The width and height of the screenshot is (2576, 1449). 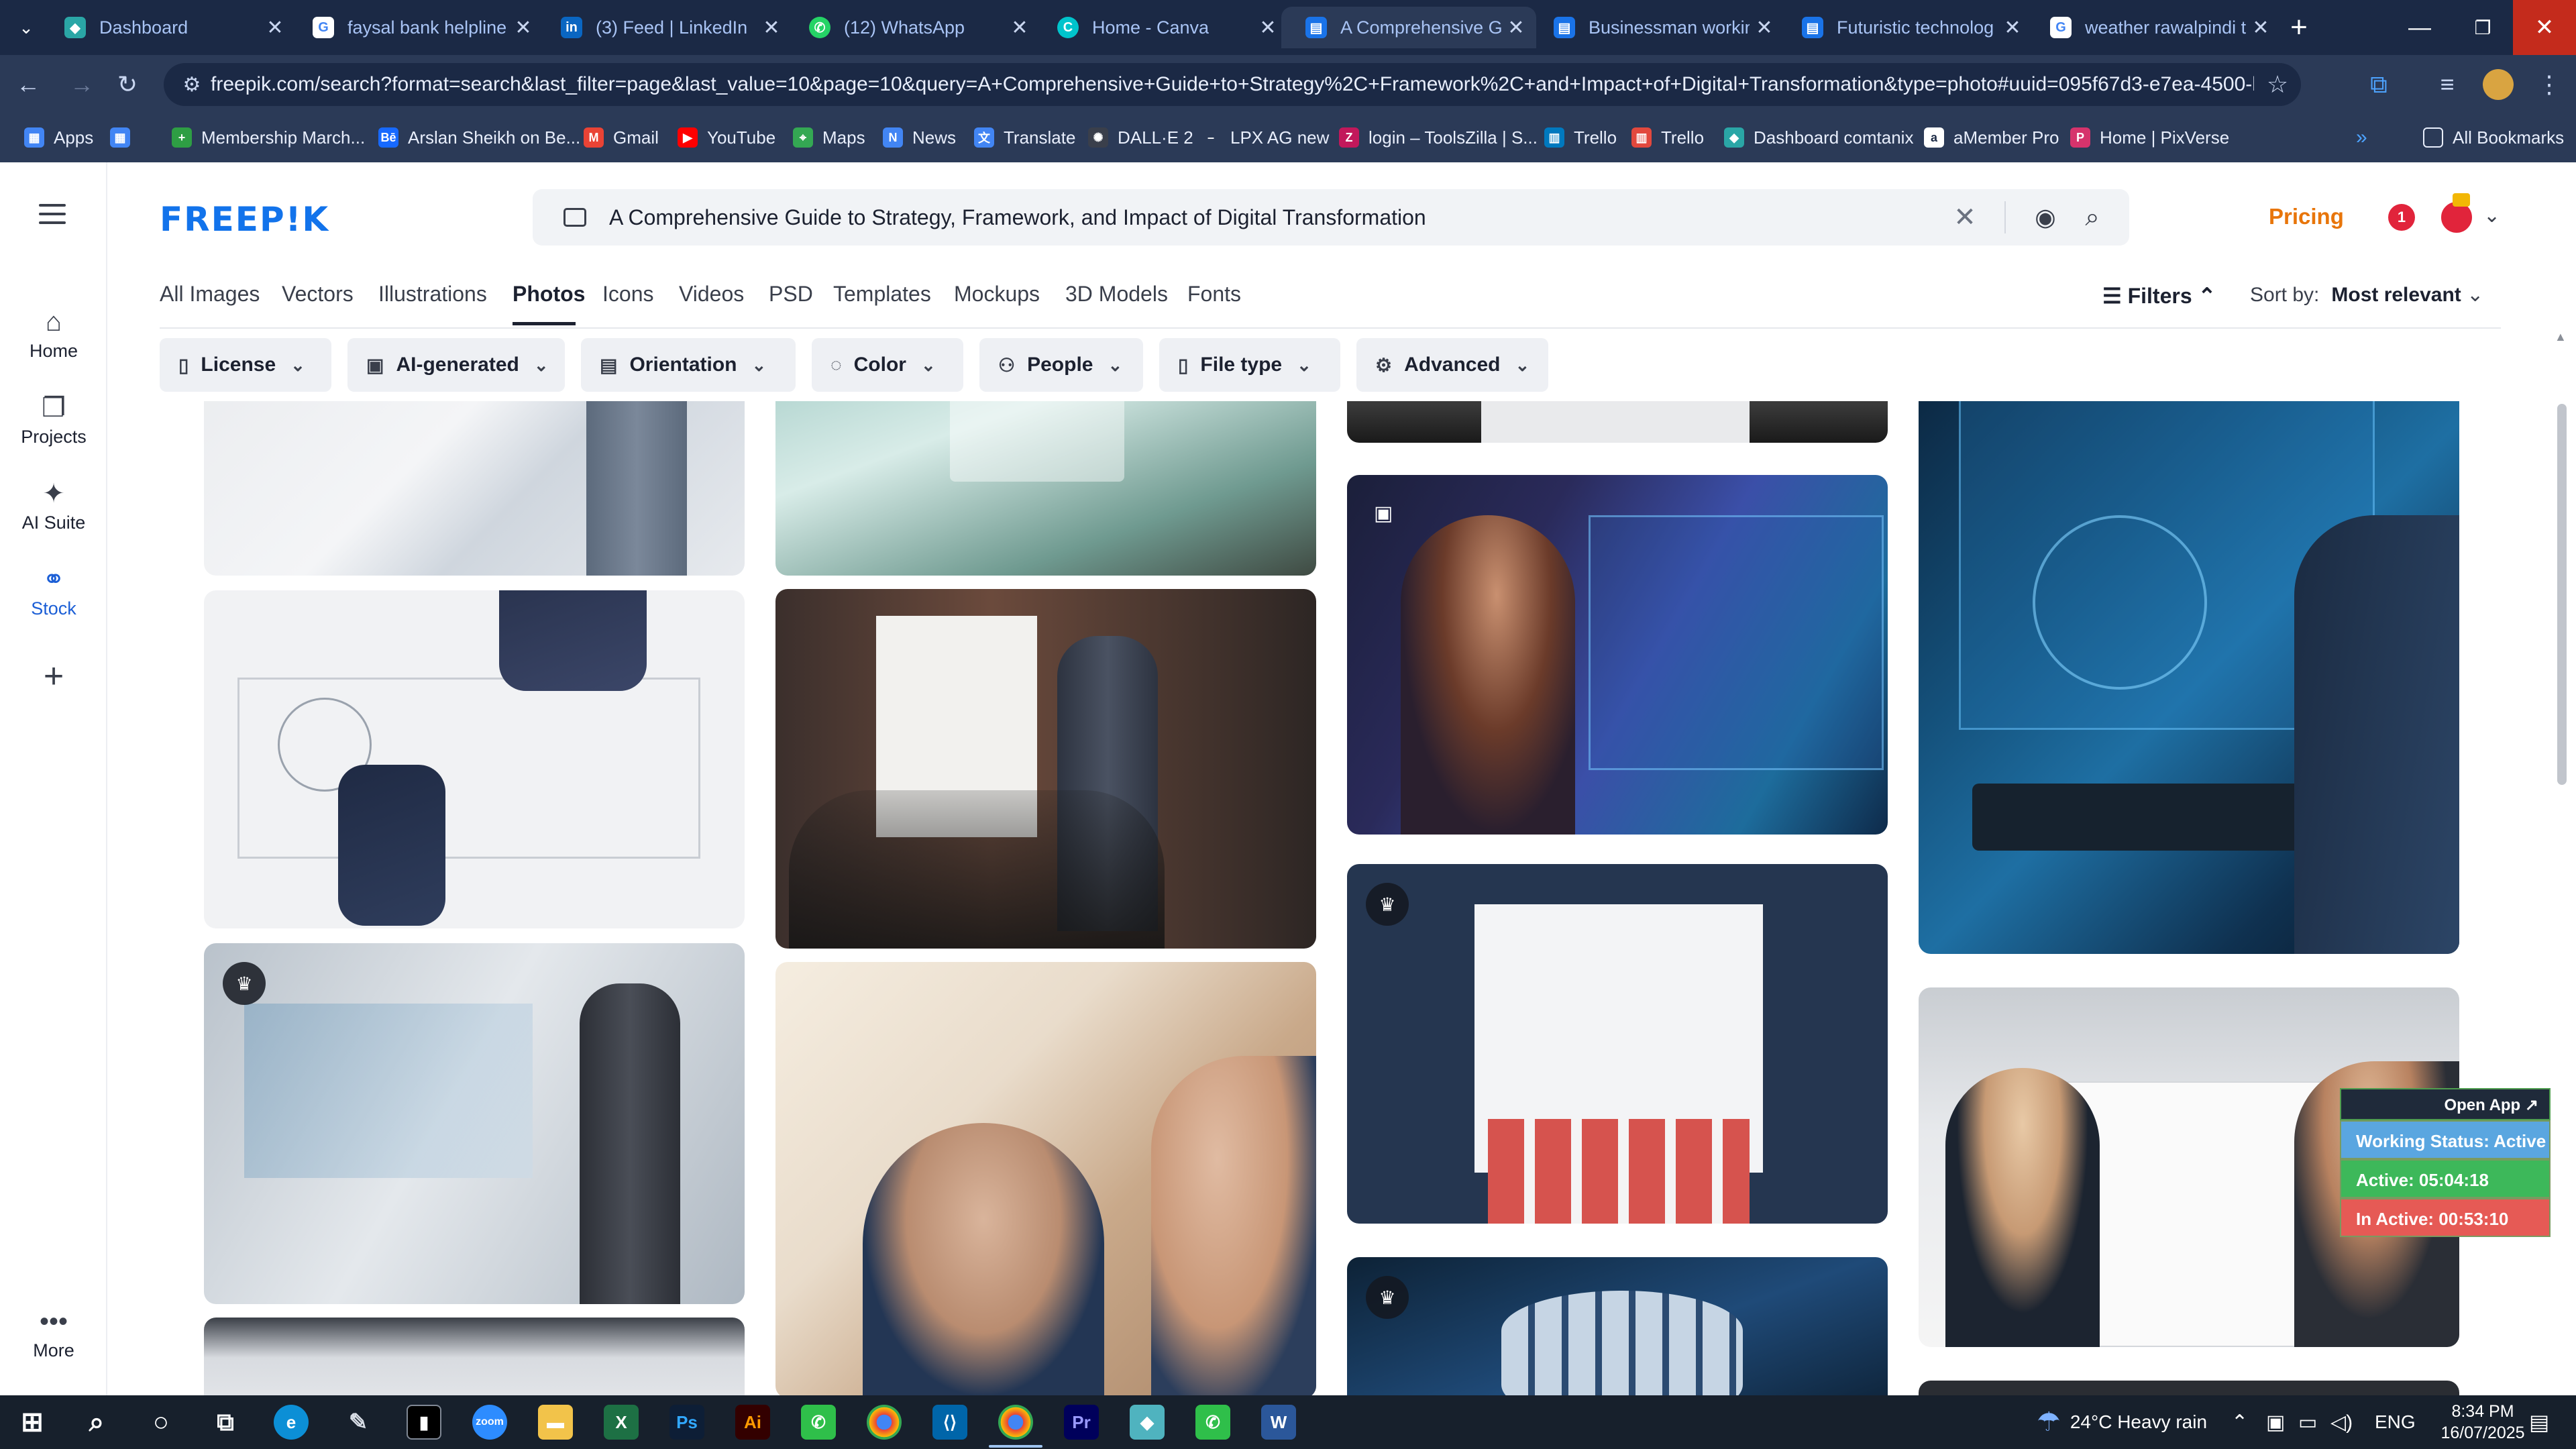 I want to click on result-image-8: ♛, so click(x=1617, y=1044).